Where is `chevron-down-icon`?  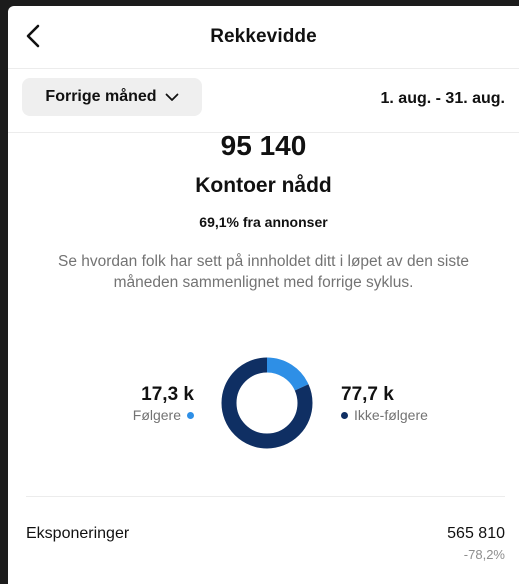
chevron-down-icon is located at coordinates (171, 97).